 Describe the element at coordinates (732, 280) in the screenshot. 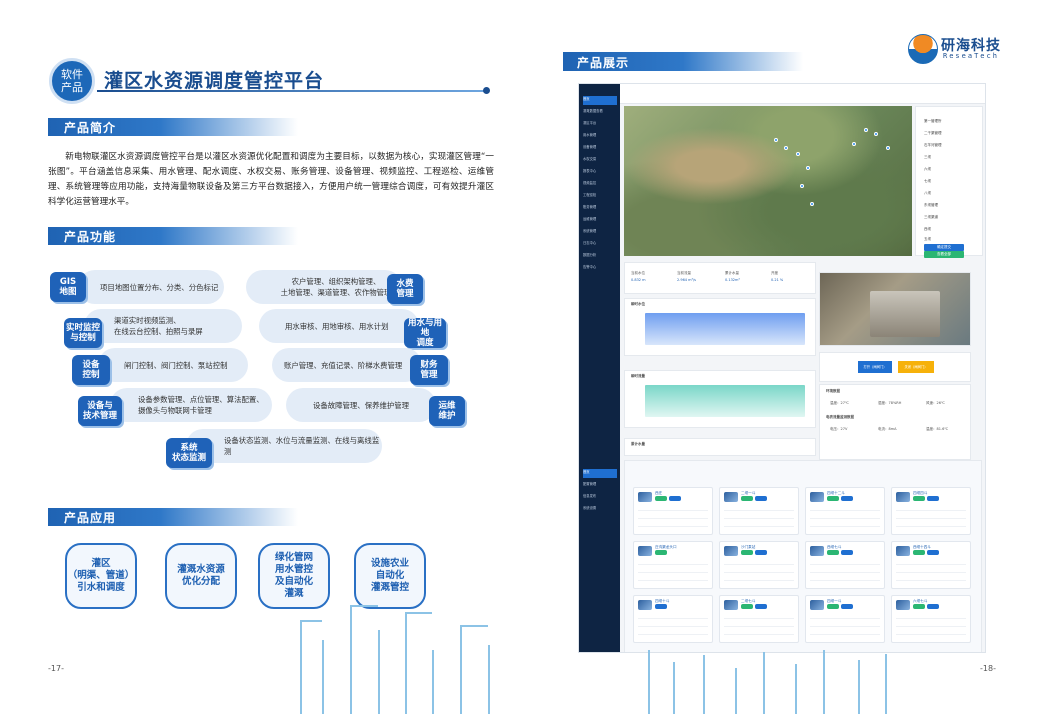

I see `stat-value: 0.132m³` at that location.